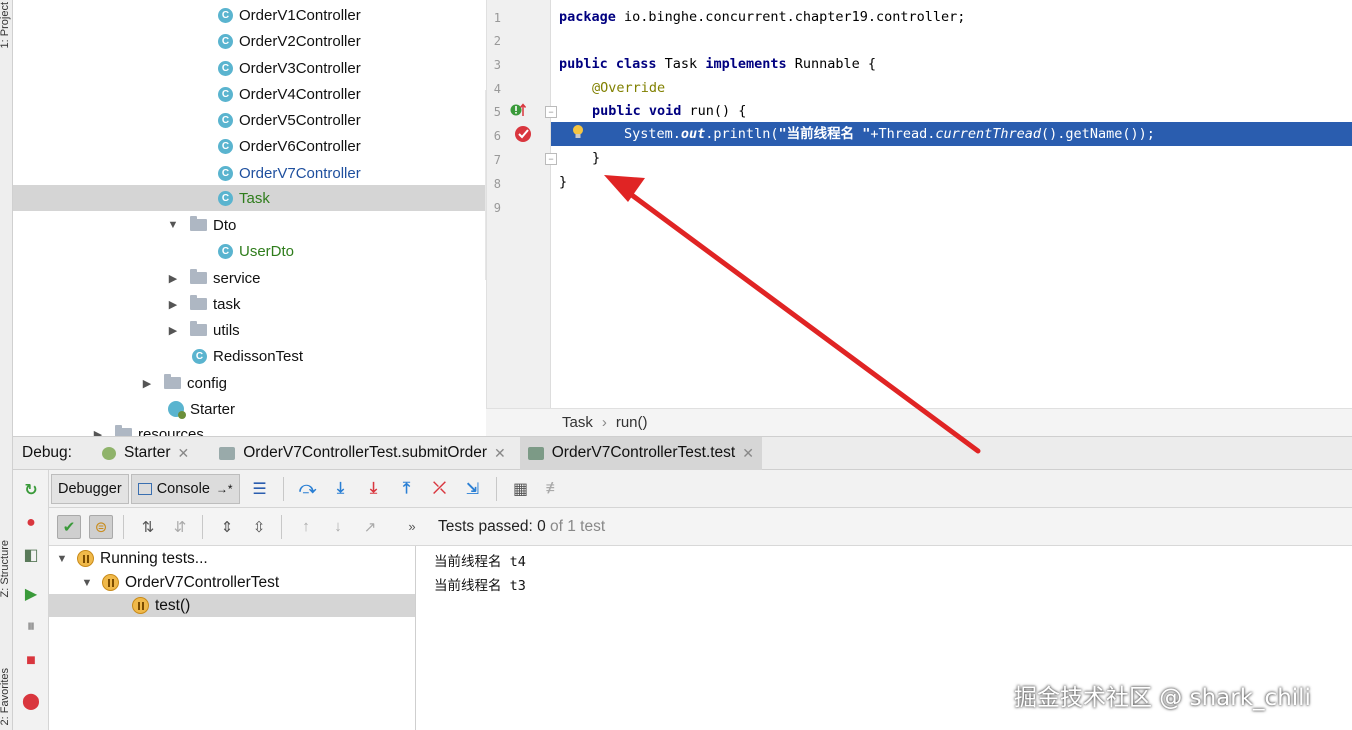  Describe the element at coordinates (201, 409) in the screenshot. I see `tree-item-starter: Starter` at that location.